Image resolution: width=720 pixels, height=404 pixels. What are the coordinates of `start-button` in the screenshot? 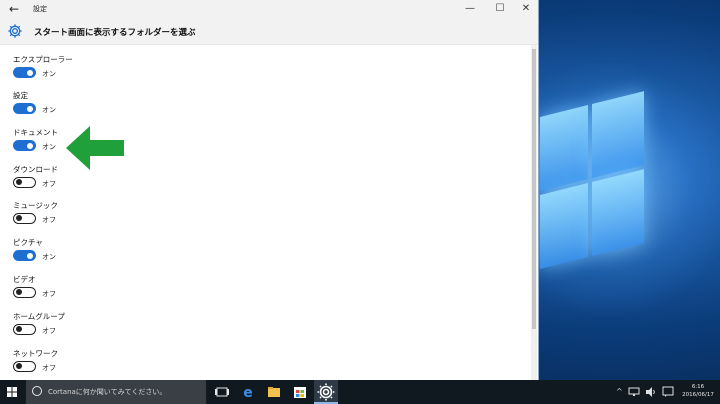 It's located at (12, 392).